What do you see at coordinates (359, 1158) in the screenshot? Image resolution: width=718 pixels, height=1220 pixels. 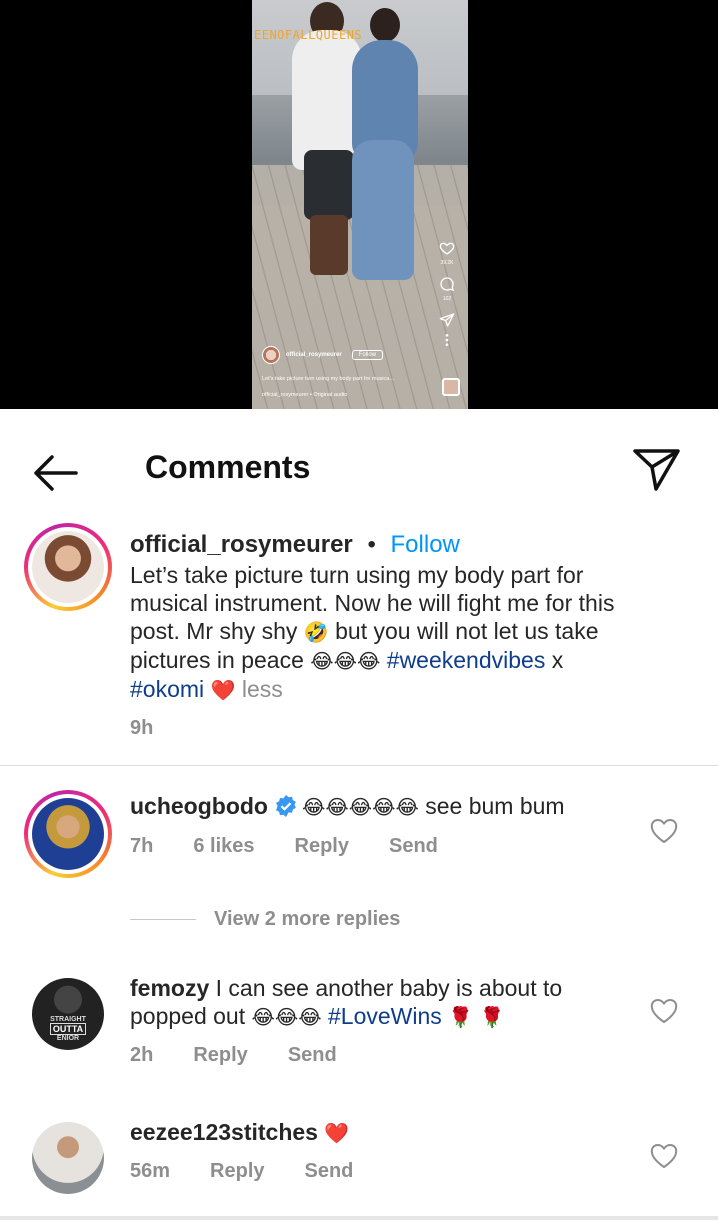 I see `comment-item: eezee123stitches ❤️ 56m Reply Send` at bounding box center [359, 1158].